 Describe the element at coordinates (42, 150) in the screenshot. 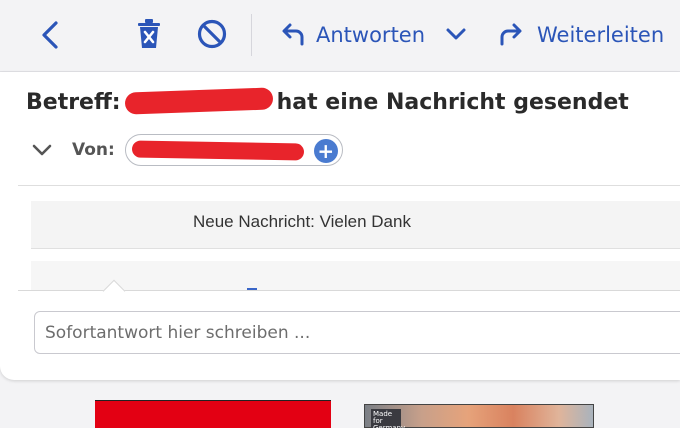

I see `expand-details-icon` at that location.